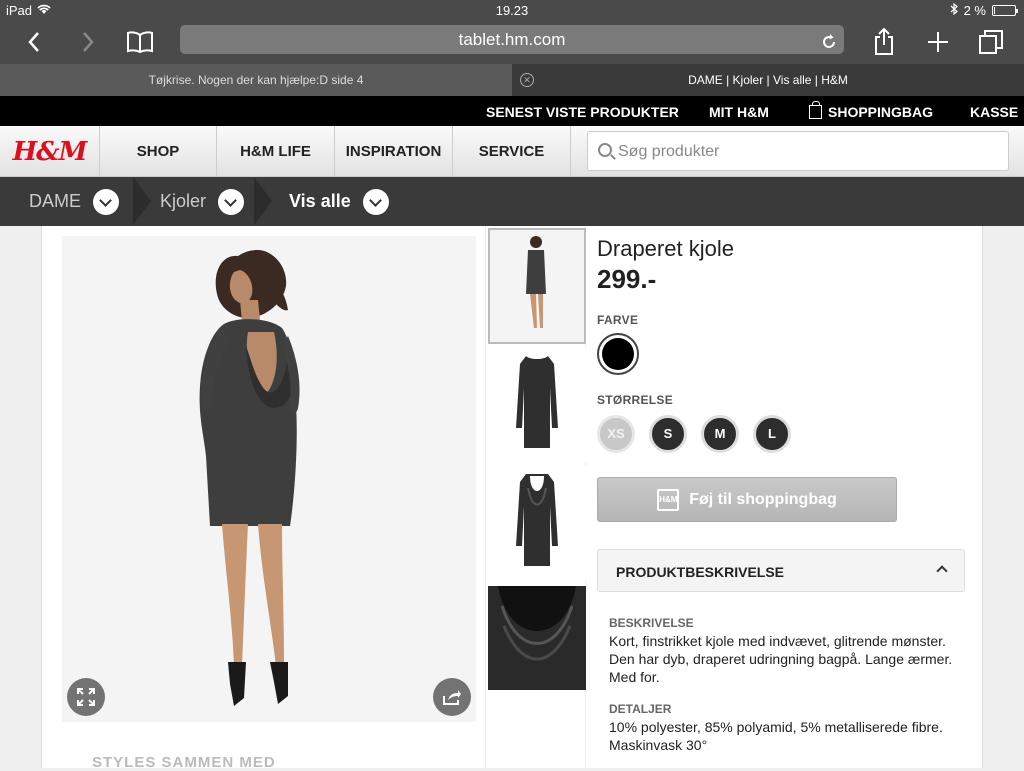 This screenshot has width=1024, height=771. What do you see at coordinates (88, 42) in the screenshot?
I see `forward-icon` at bounding box center [88, 42].